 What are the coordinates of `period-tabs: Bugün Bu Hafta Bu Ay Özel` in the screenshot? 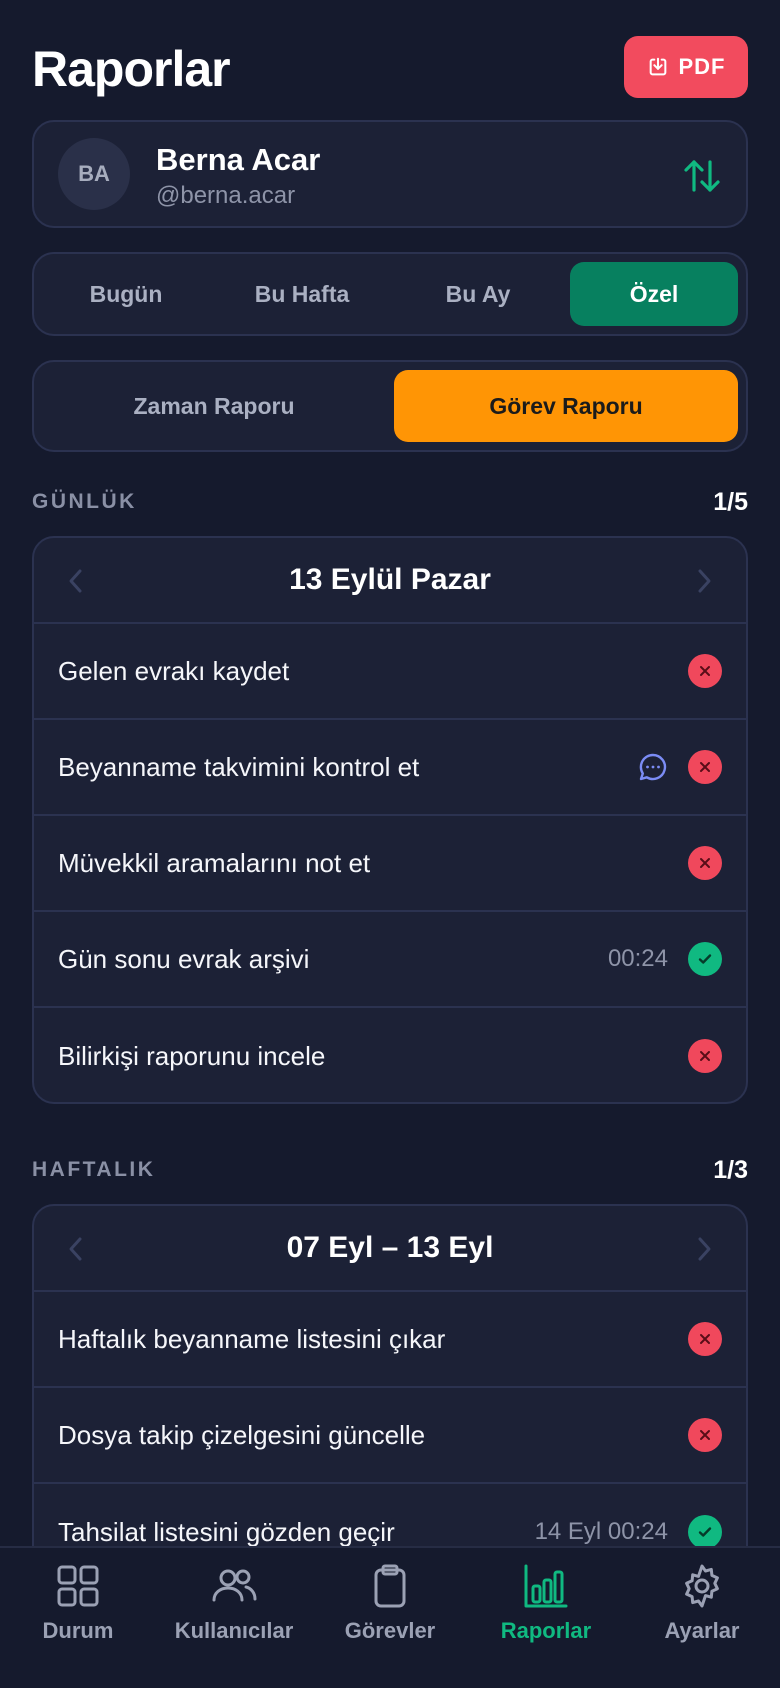 It's located at (390, 294).